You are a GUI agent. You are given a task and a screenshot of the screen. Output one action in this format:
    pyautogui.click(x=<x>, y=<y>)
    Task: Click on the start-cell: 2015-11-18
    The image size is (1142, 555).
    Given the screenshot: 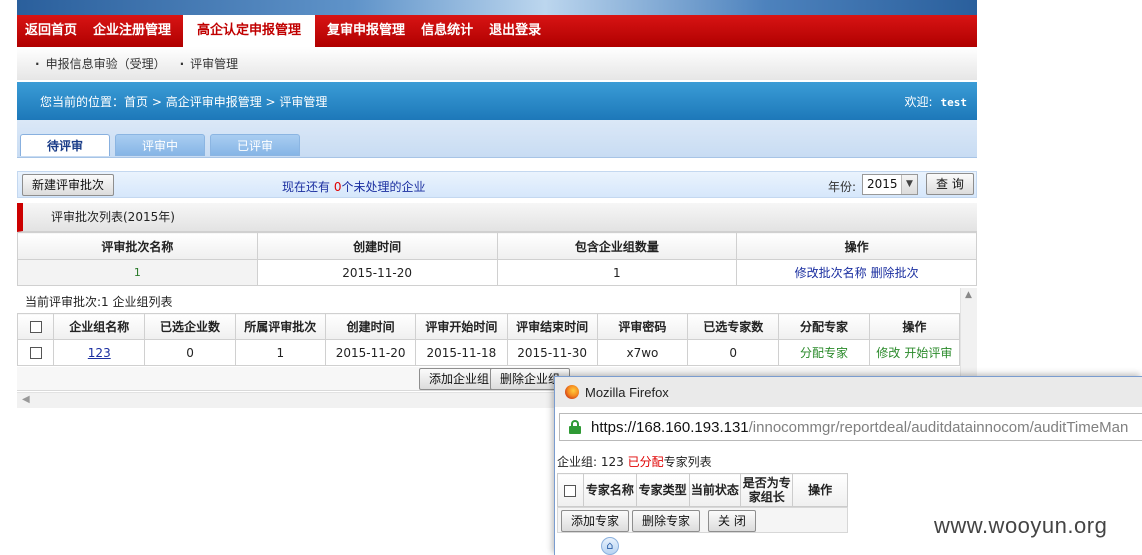 What is the action you would take?
    pyautogui.click(x=461, y=352)
    